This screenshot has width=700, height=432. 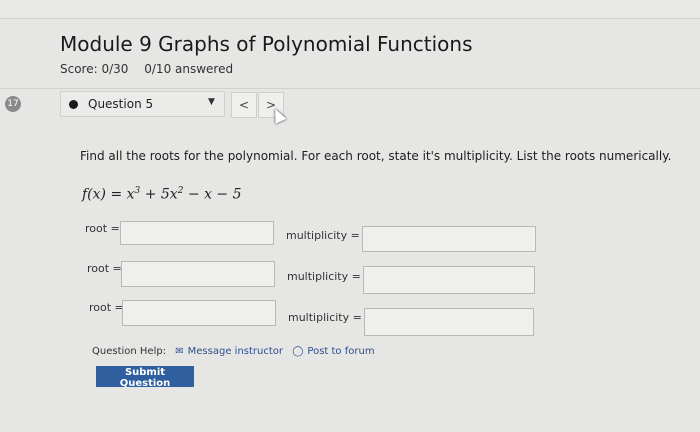 What do you see at coordinates (350, 9) in the screenshot?
I see `top-strip` at bounding box center [350, 9].